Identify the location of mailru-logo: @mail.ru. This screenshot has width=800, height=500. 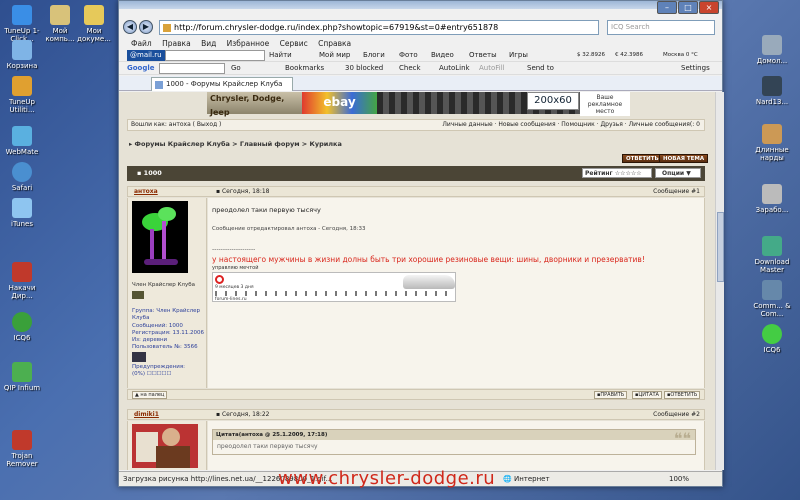
(146, 55).